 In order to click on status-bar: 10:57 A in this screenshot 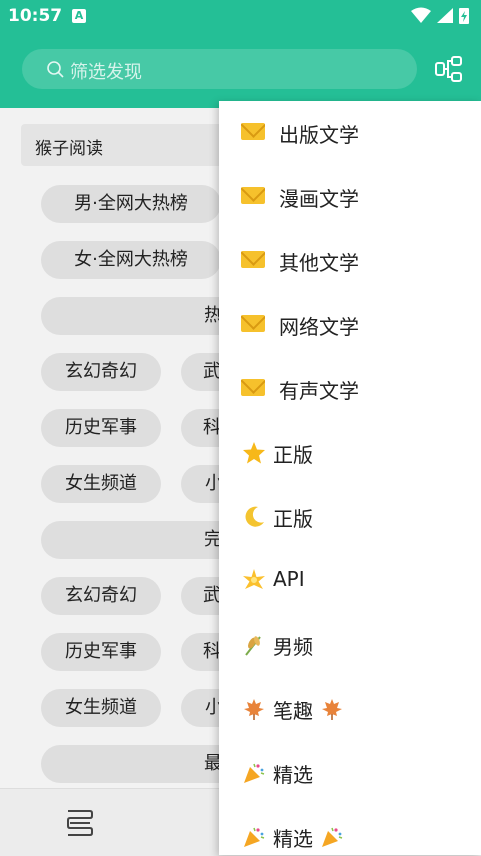, I will do `click(240, 16)`.